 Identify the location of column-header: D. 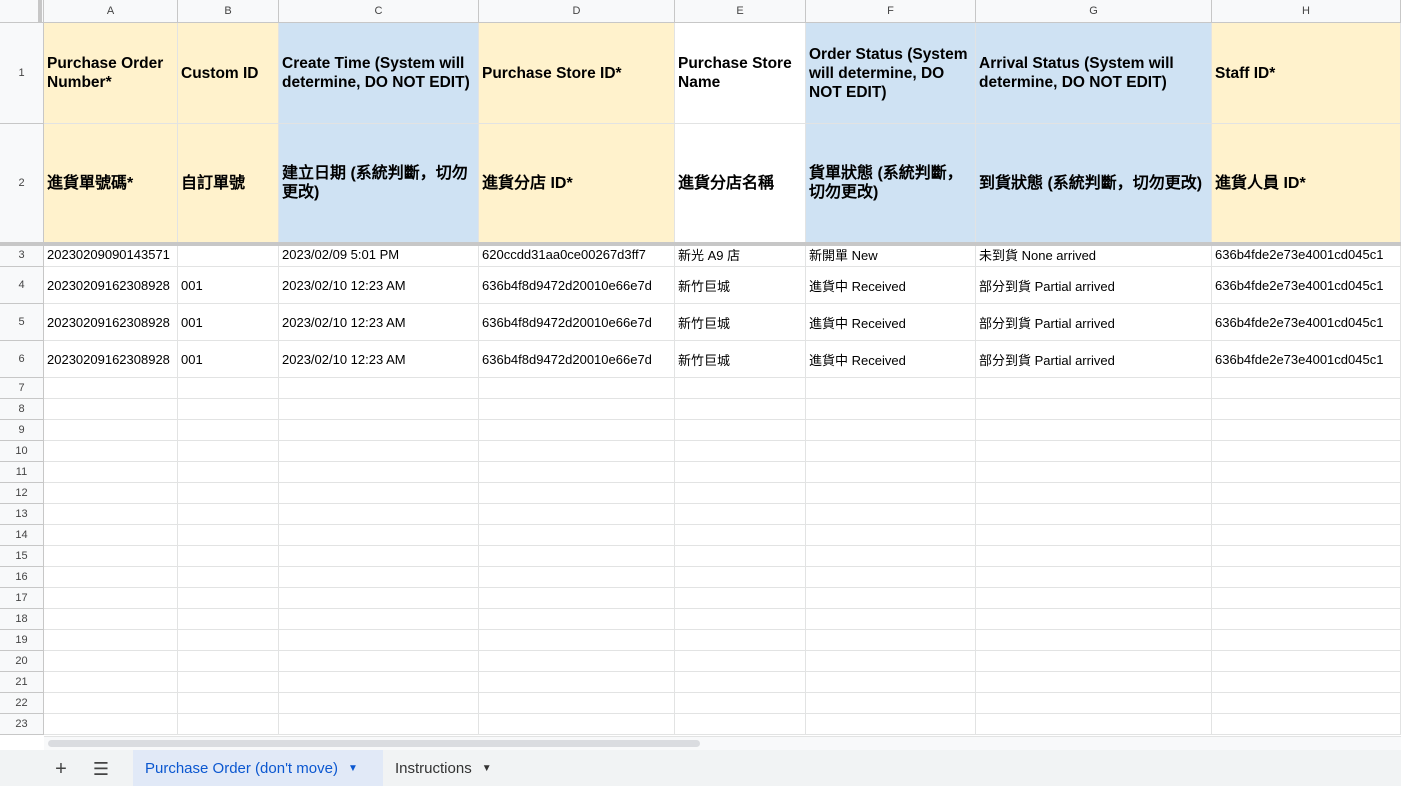
(577, 11).